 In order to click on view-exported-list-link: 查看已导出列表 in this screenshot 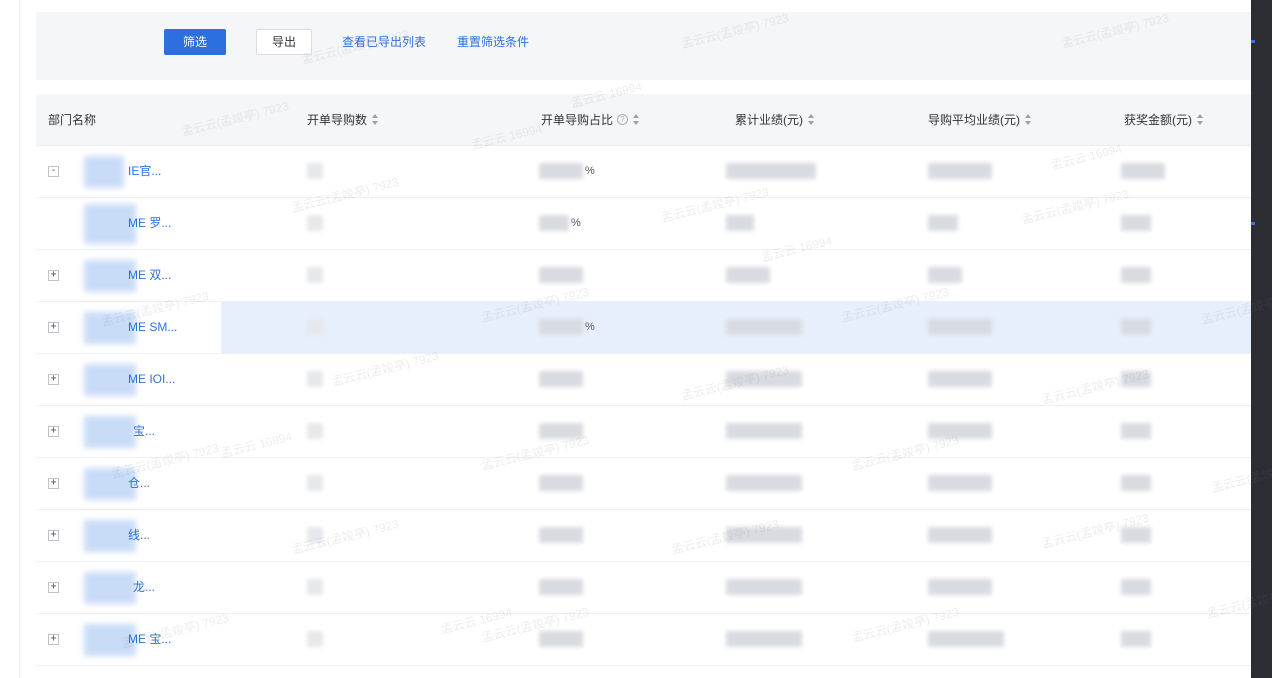, I will do `click(384, 42)`.